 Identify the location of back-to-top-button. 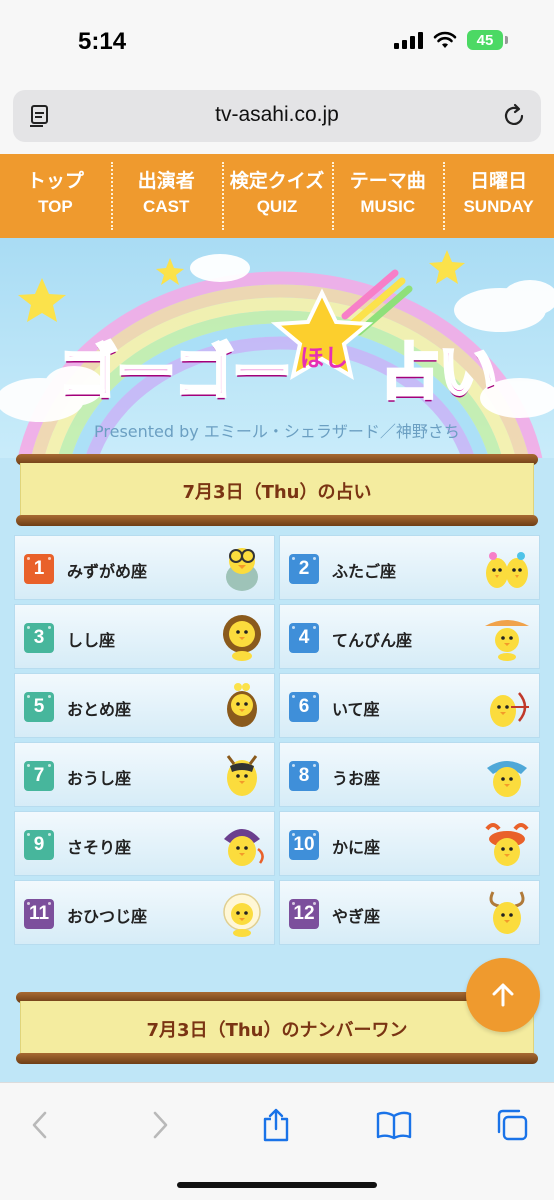
(503, 995).